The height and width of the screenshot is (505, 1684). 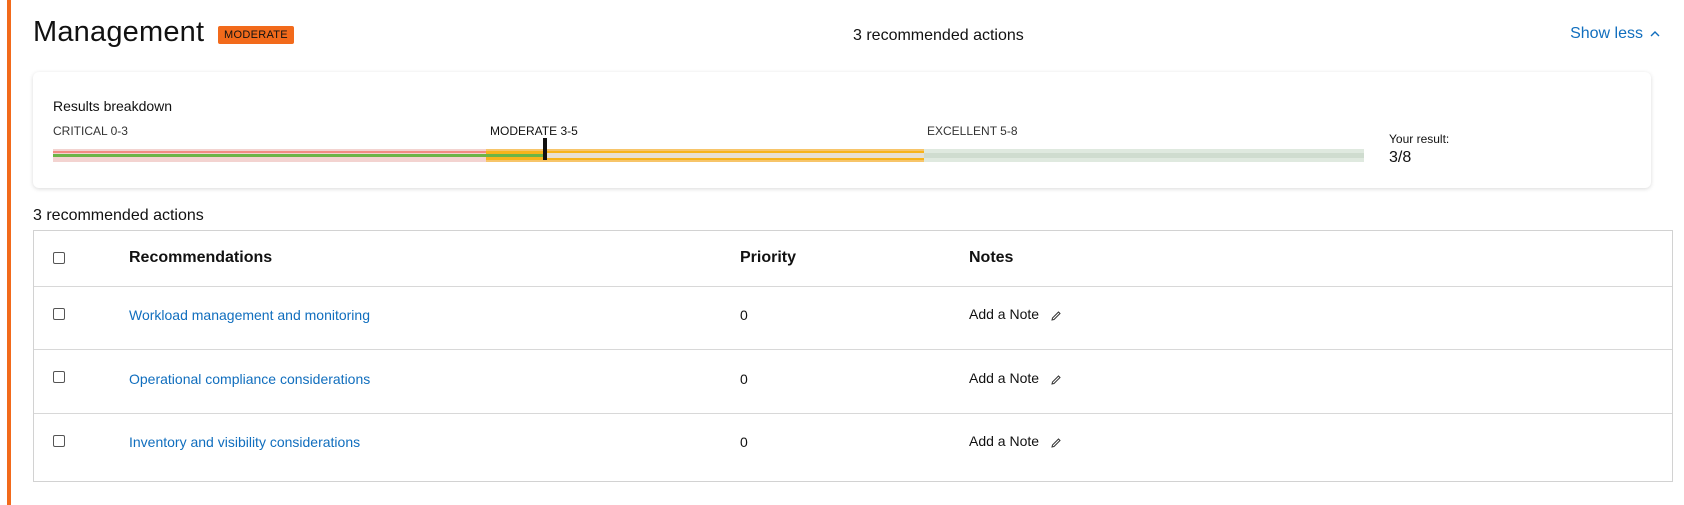 I want to click on section-title: Management, so click(x=119, y=32).